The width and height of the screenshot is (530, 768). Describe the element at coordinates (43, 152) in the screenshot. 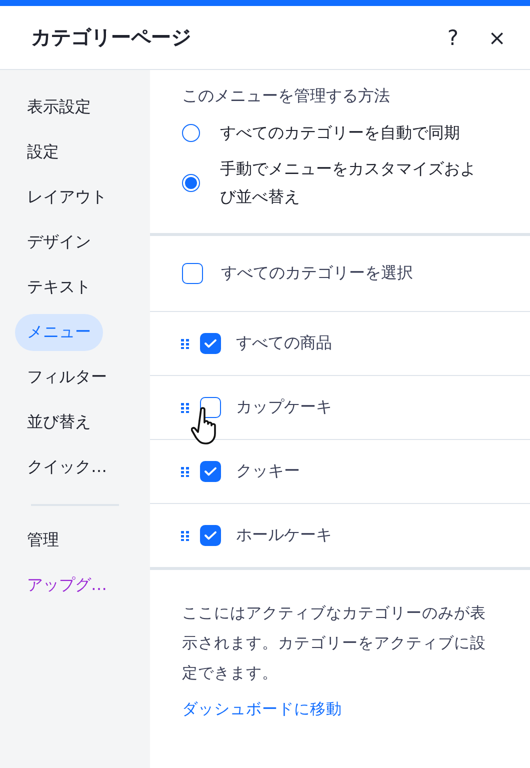

I see `sidebar-item: 設定` at that location.